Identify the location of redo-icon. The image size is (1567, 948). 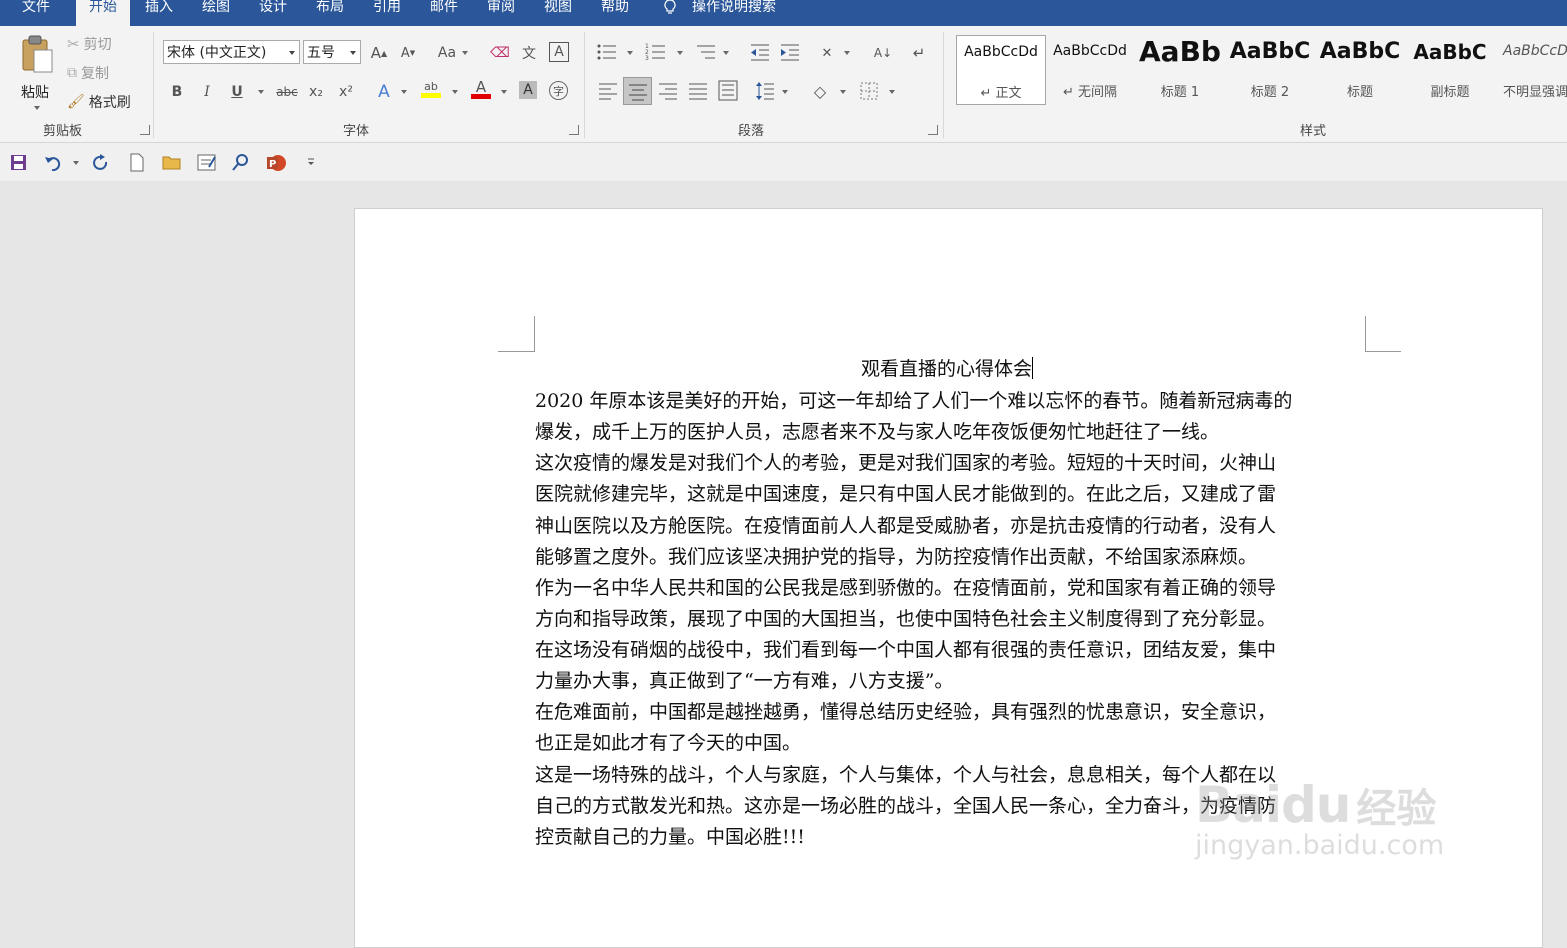
(101, 163).